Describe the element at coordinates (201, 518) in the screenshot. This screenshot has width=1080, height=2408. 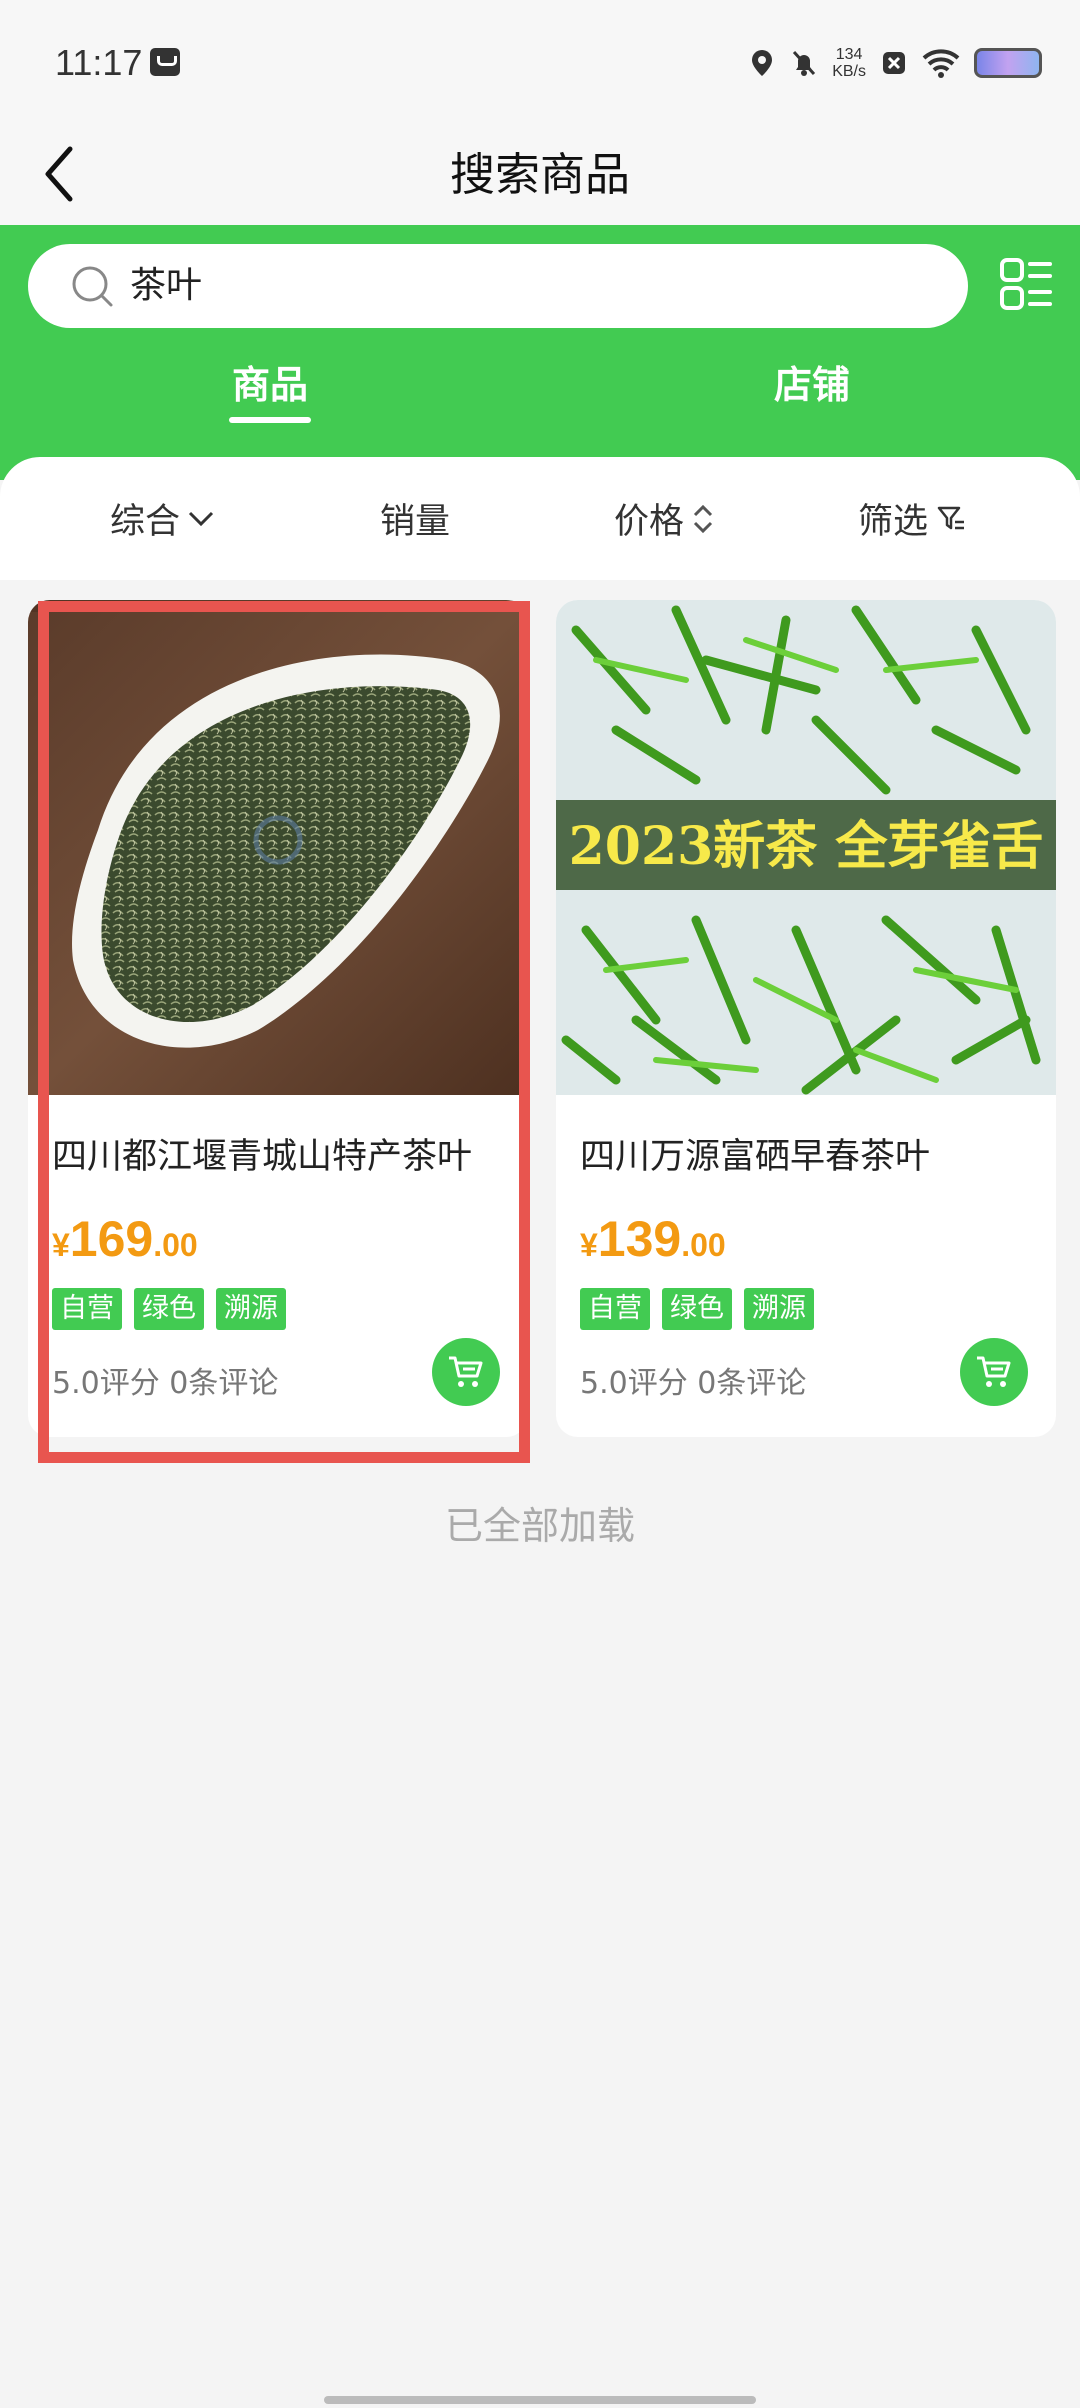
I see `chevron-down-icon` at that location.